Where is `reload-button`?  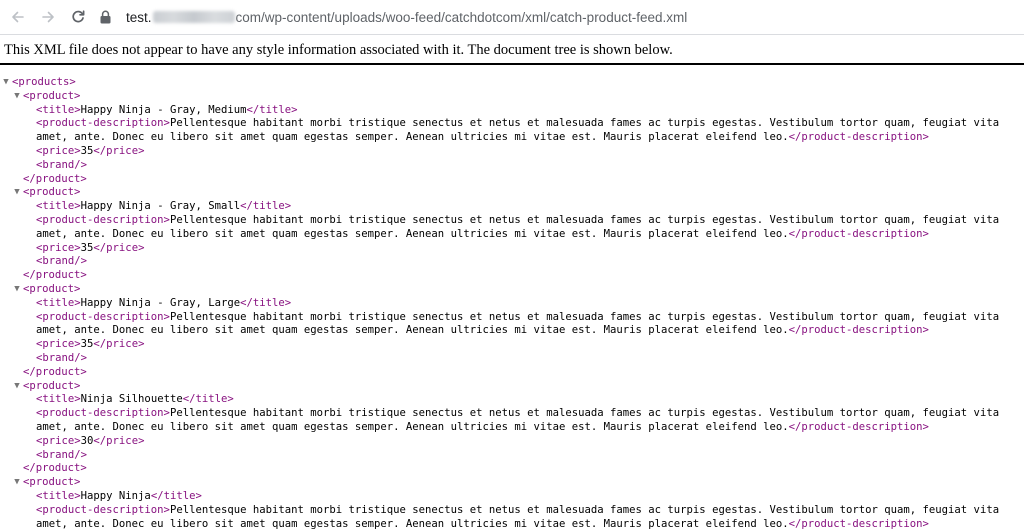 reload-button is located at coordinates (78, 17).